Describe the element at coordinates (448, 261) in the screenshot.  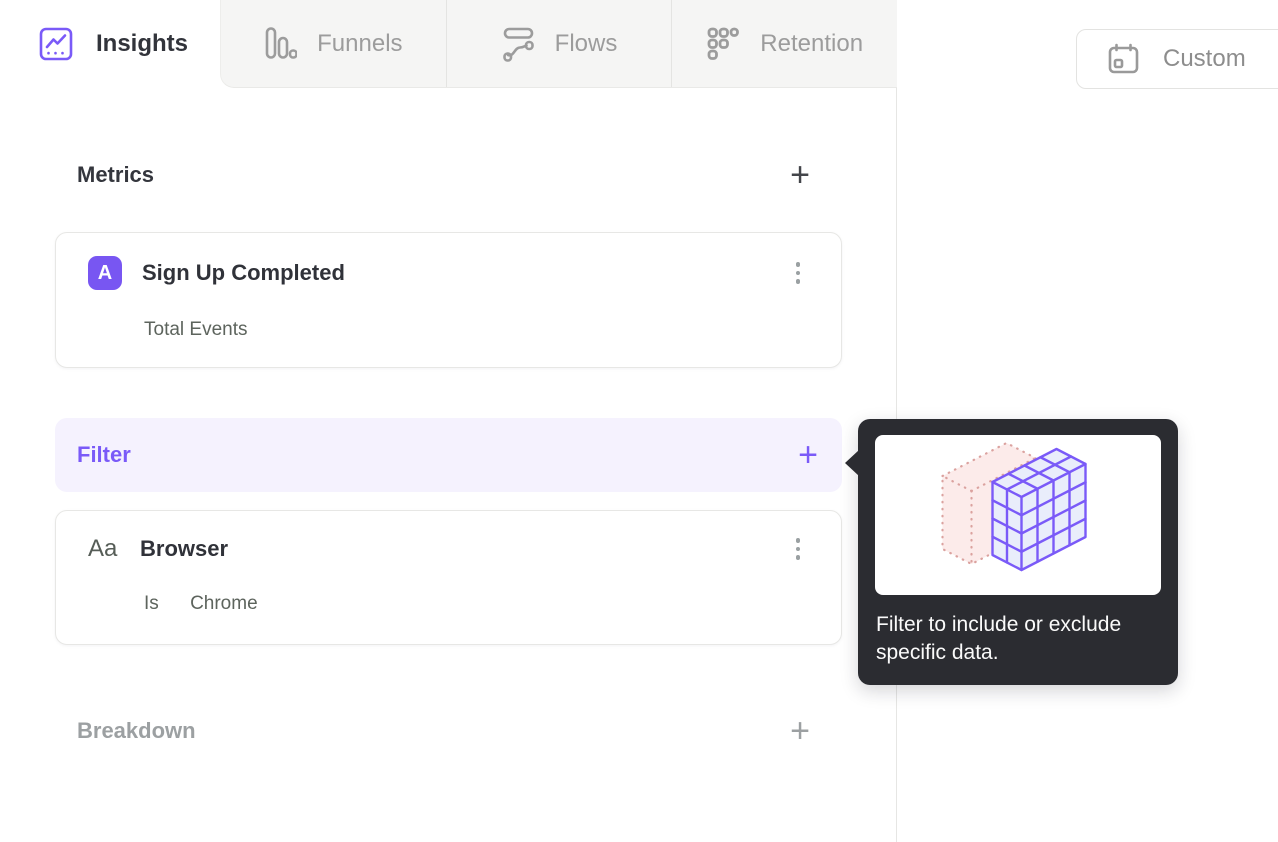
I see `metric-card-row: A Sign Up Completed` at that location.